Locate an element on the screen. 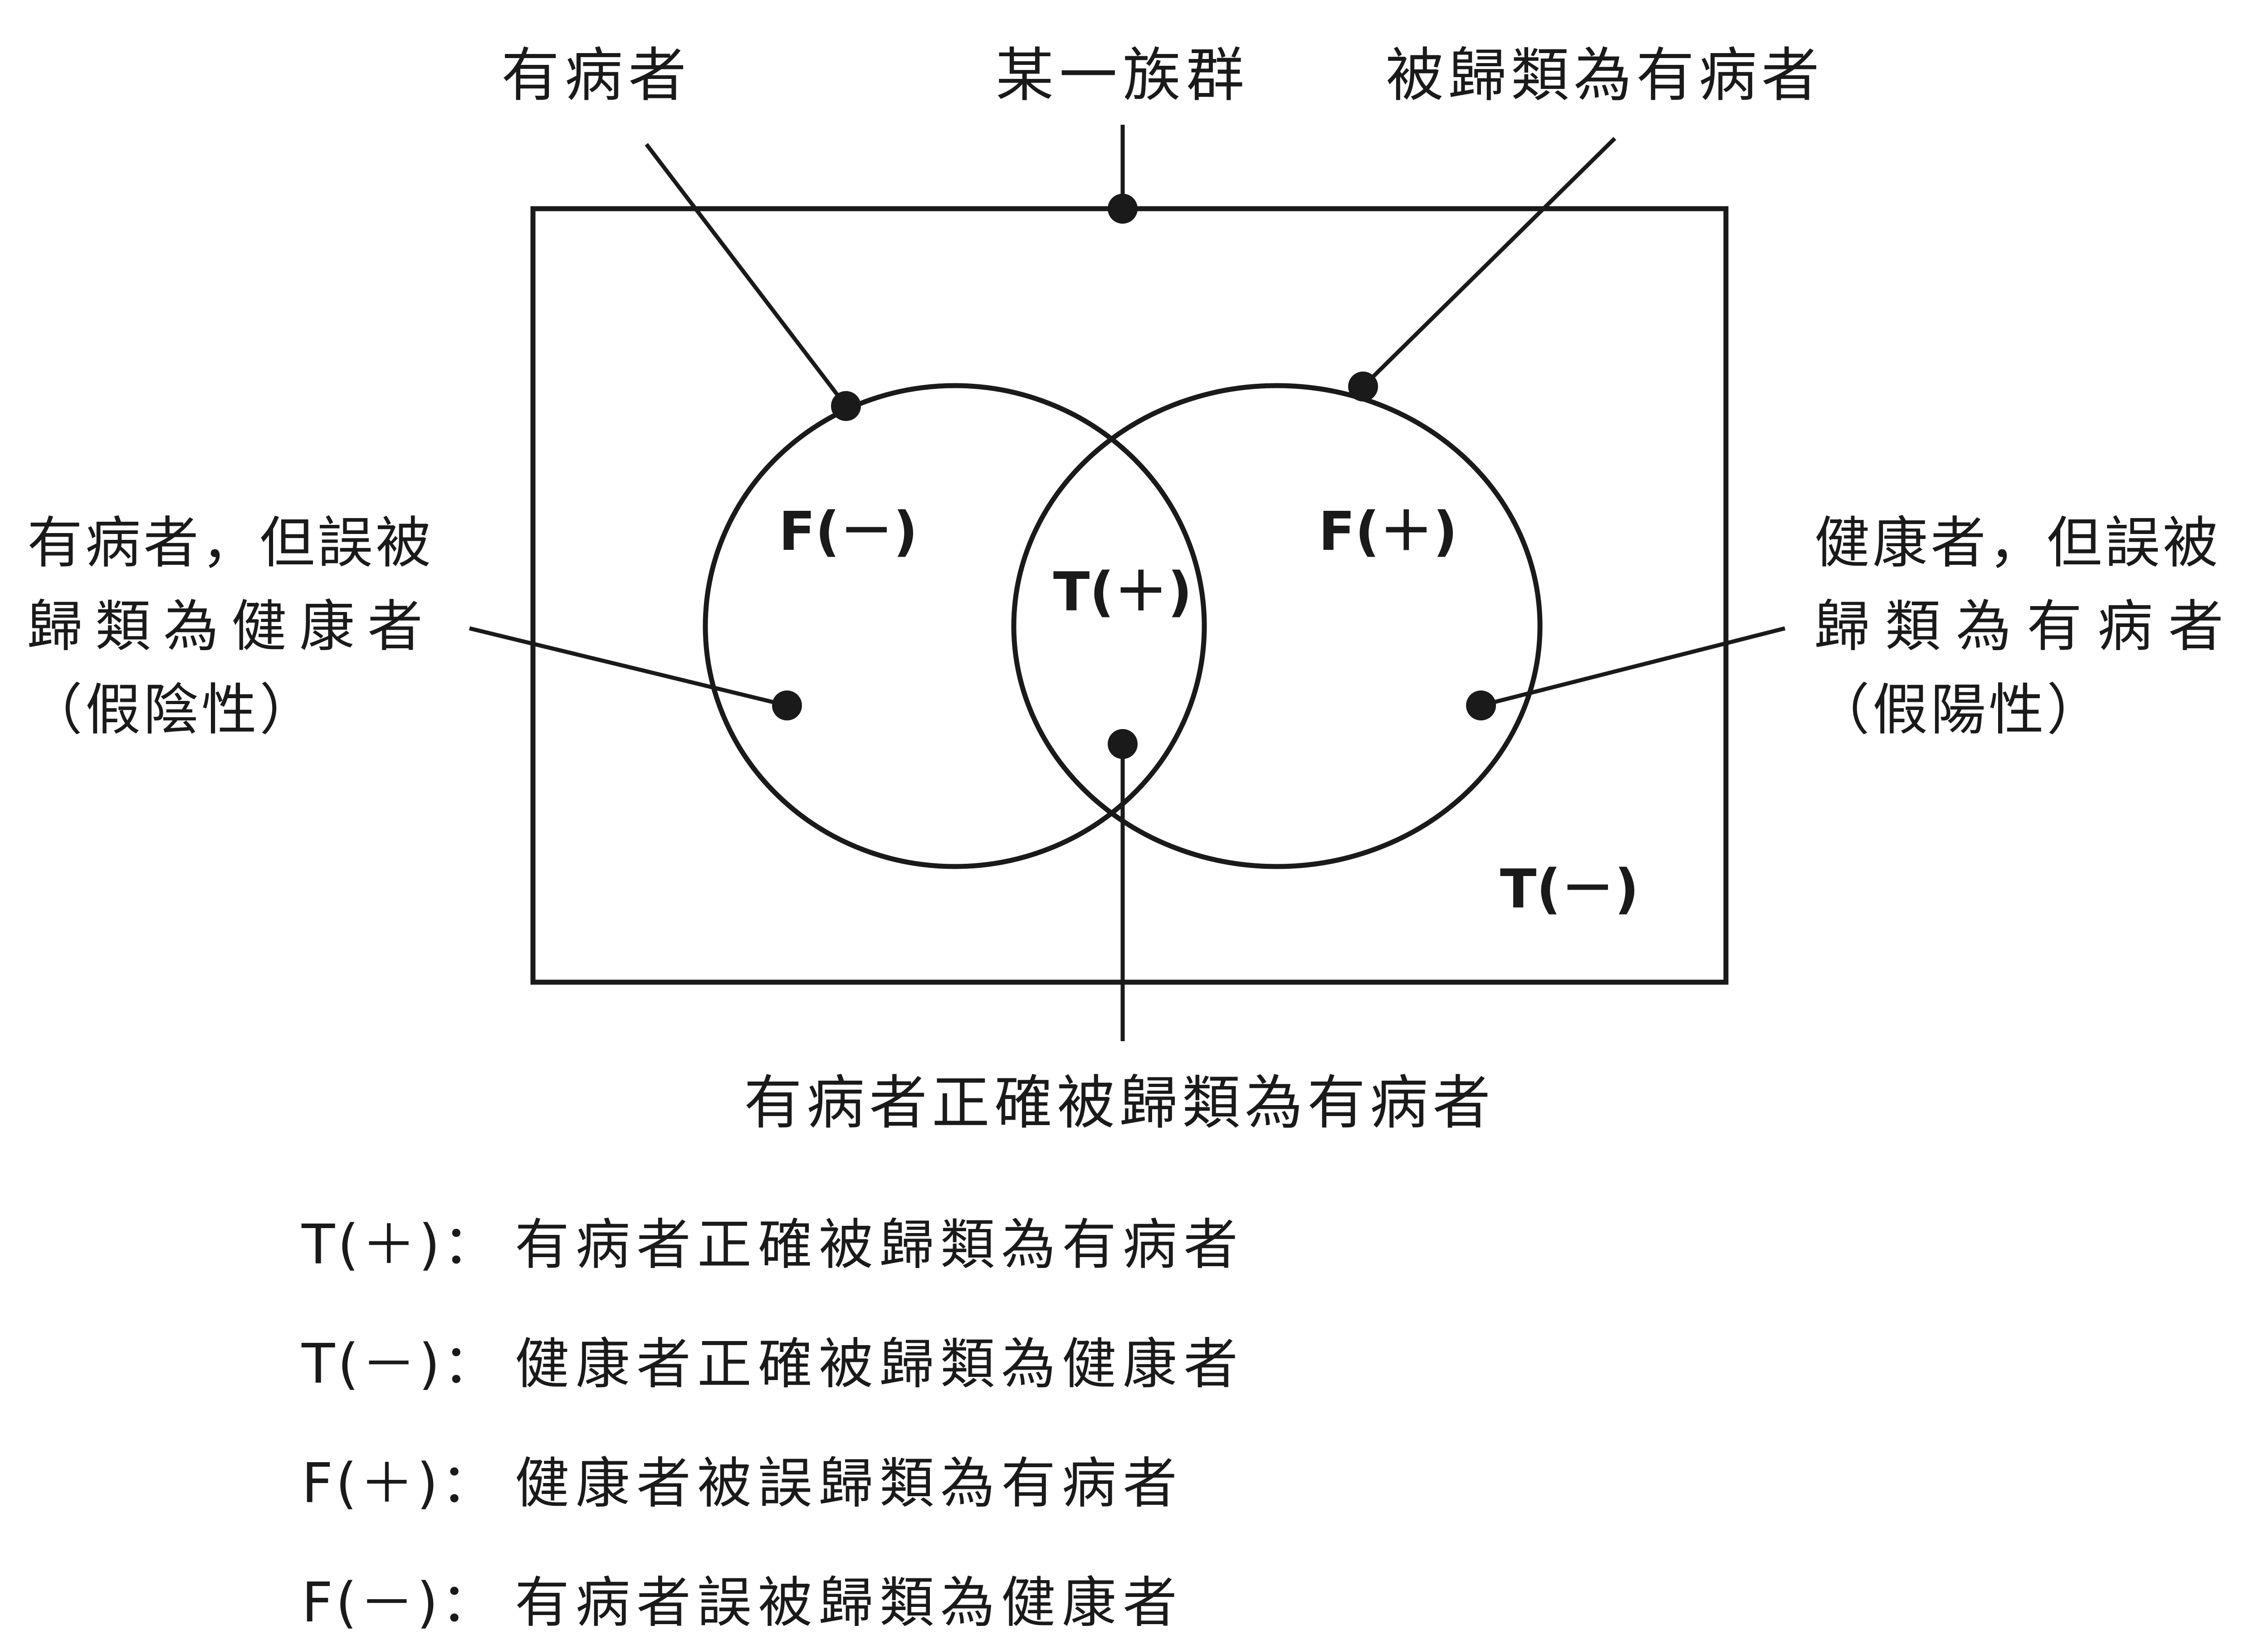  false-negative-note-line-1: 有病者，但誤被 is located at coordinates (230, 543).